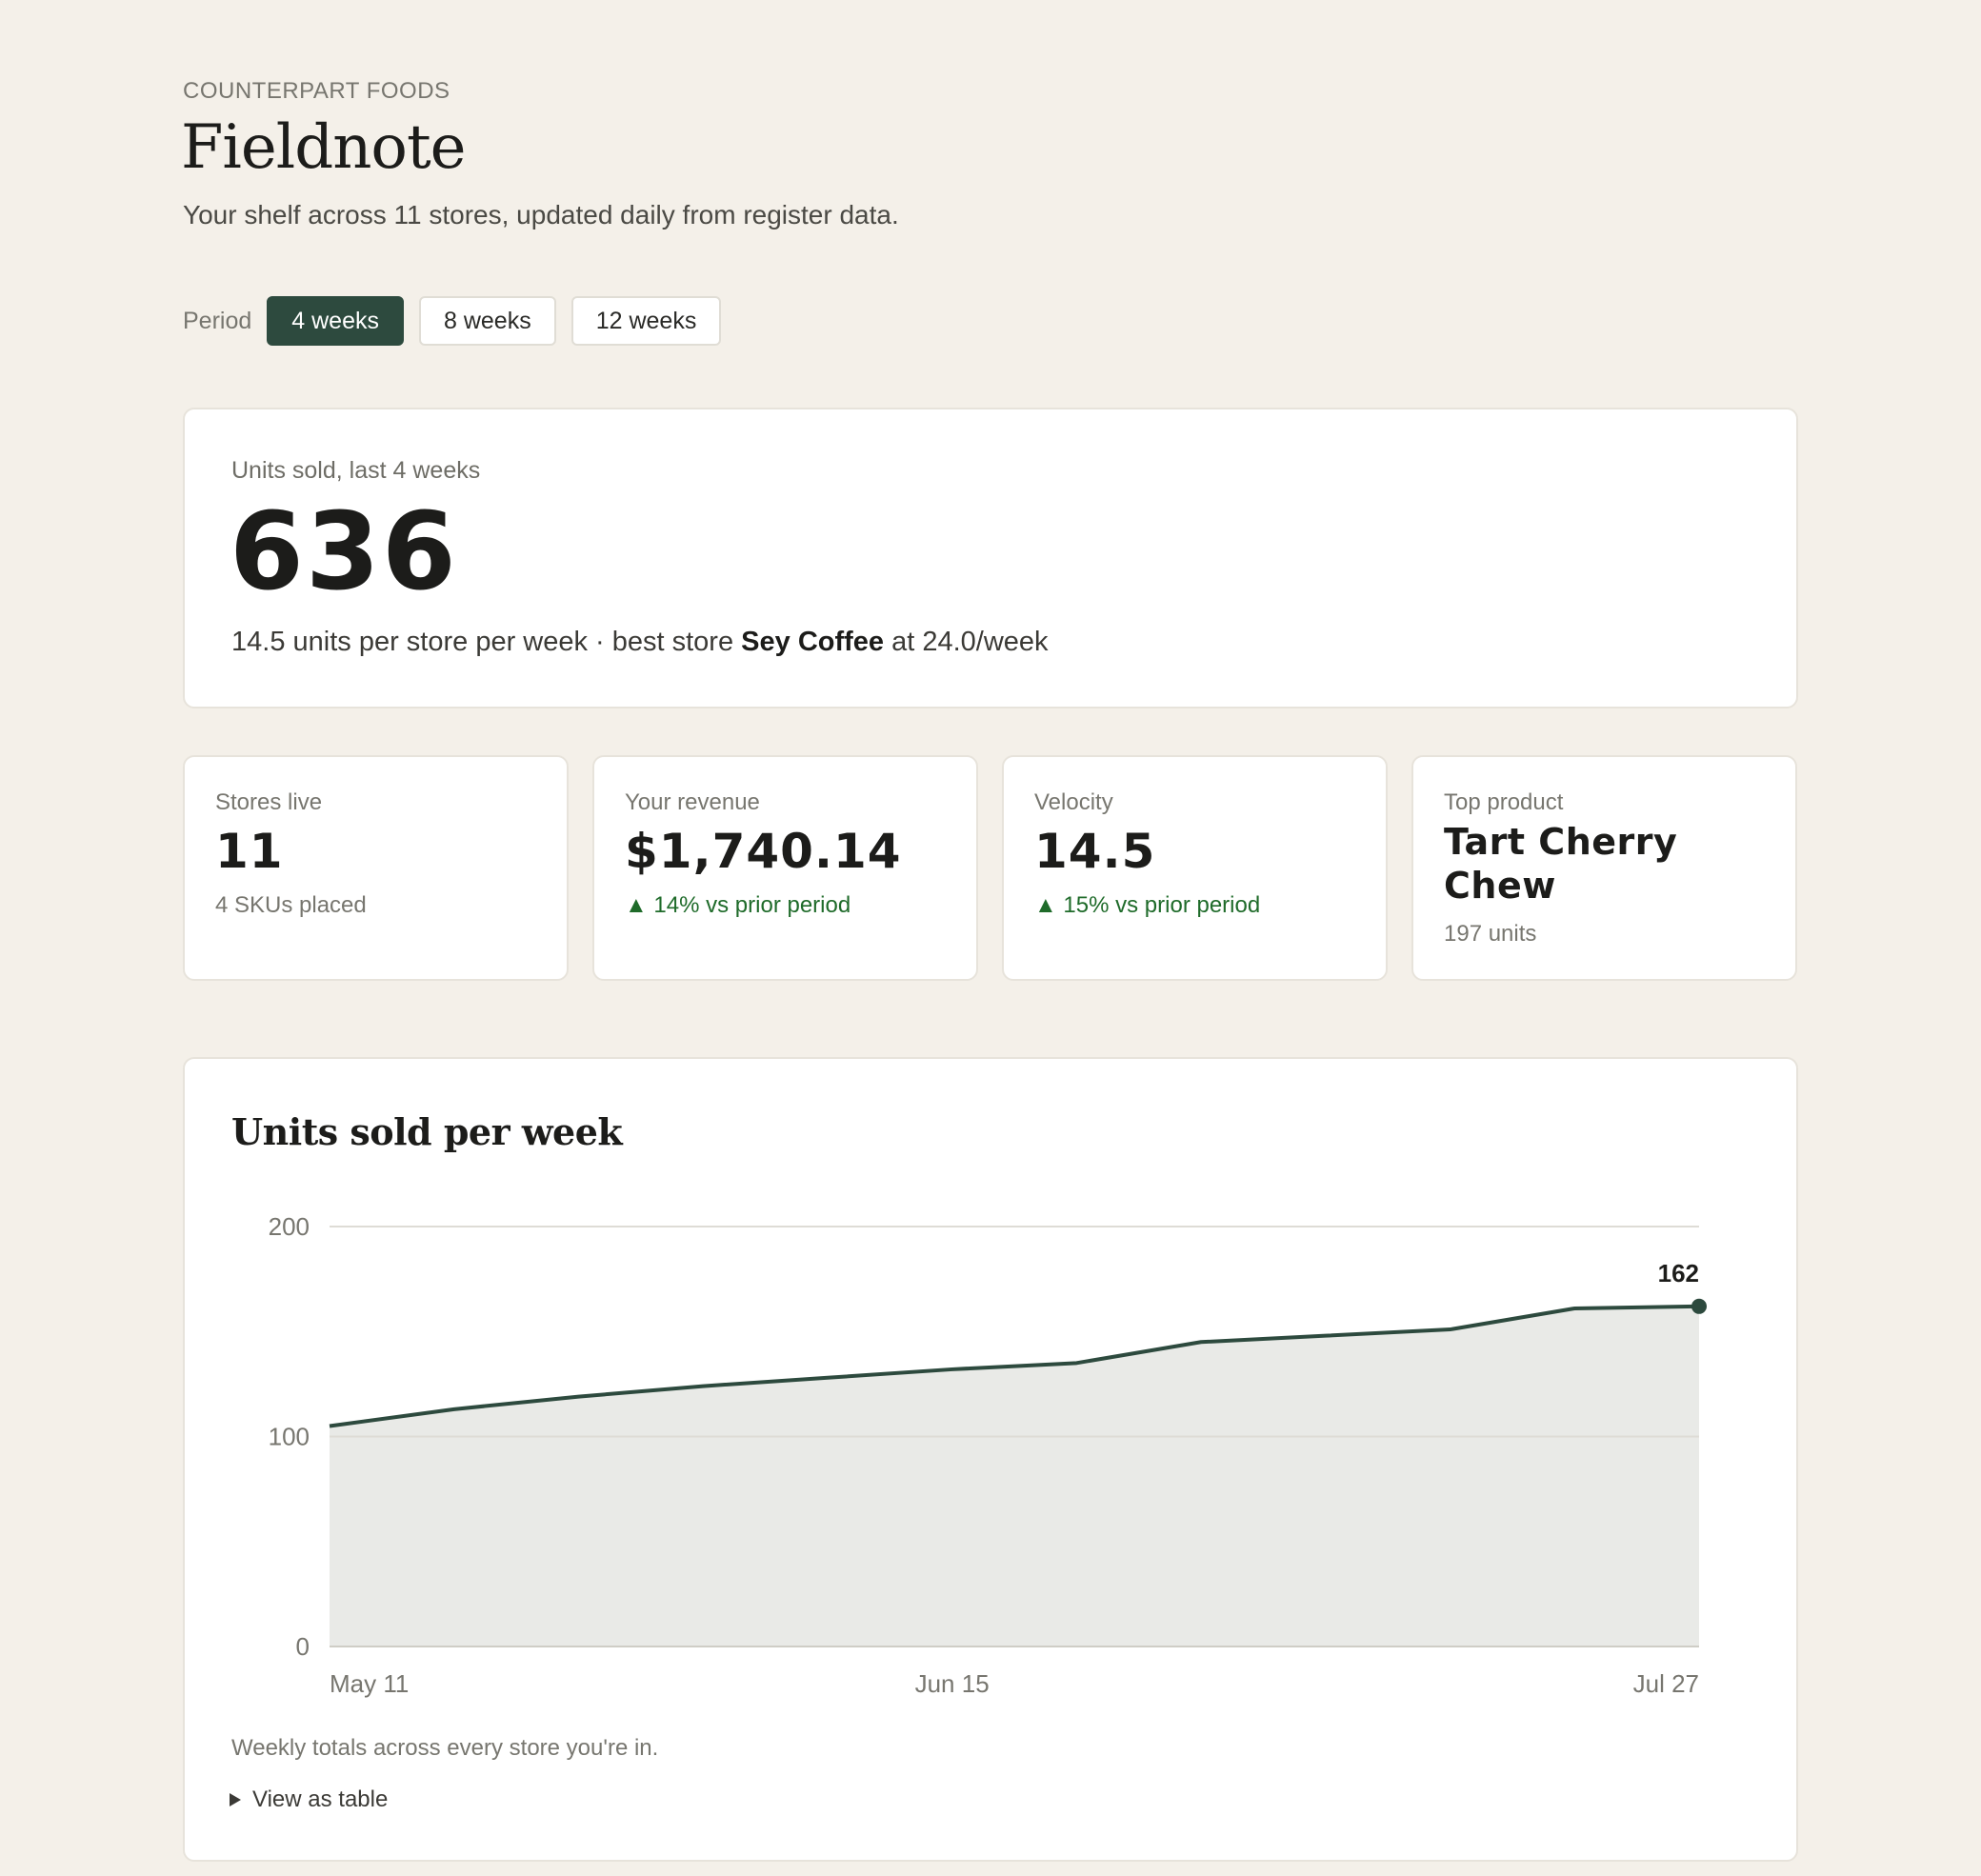 The width and height of the screenshot is (1981, 1876). What do you see at coordinates (217, 320) in the screenshot?
I see `period-label: Period` at bounding box center [217, 320].